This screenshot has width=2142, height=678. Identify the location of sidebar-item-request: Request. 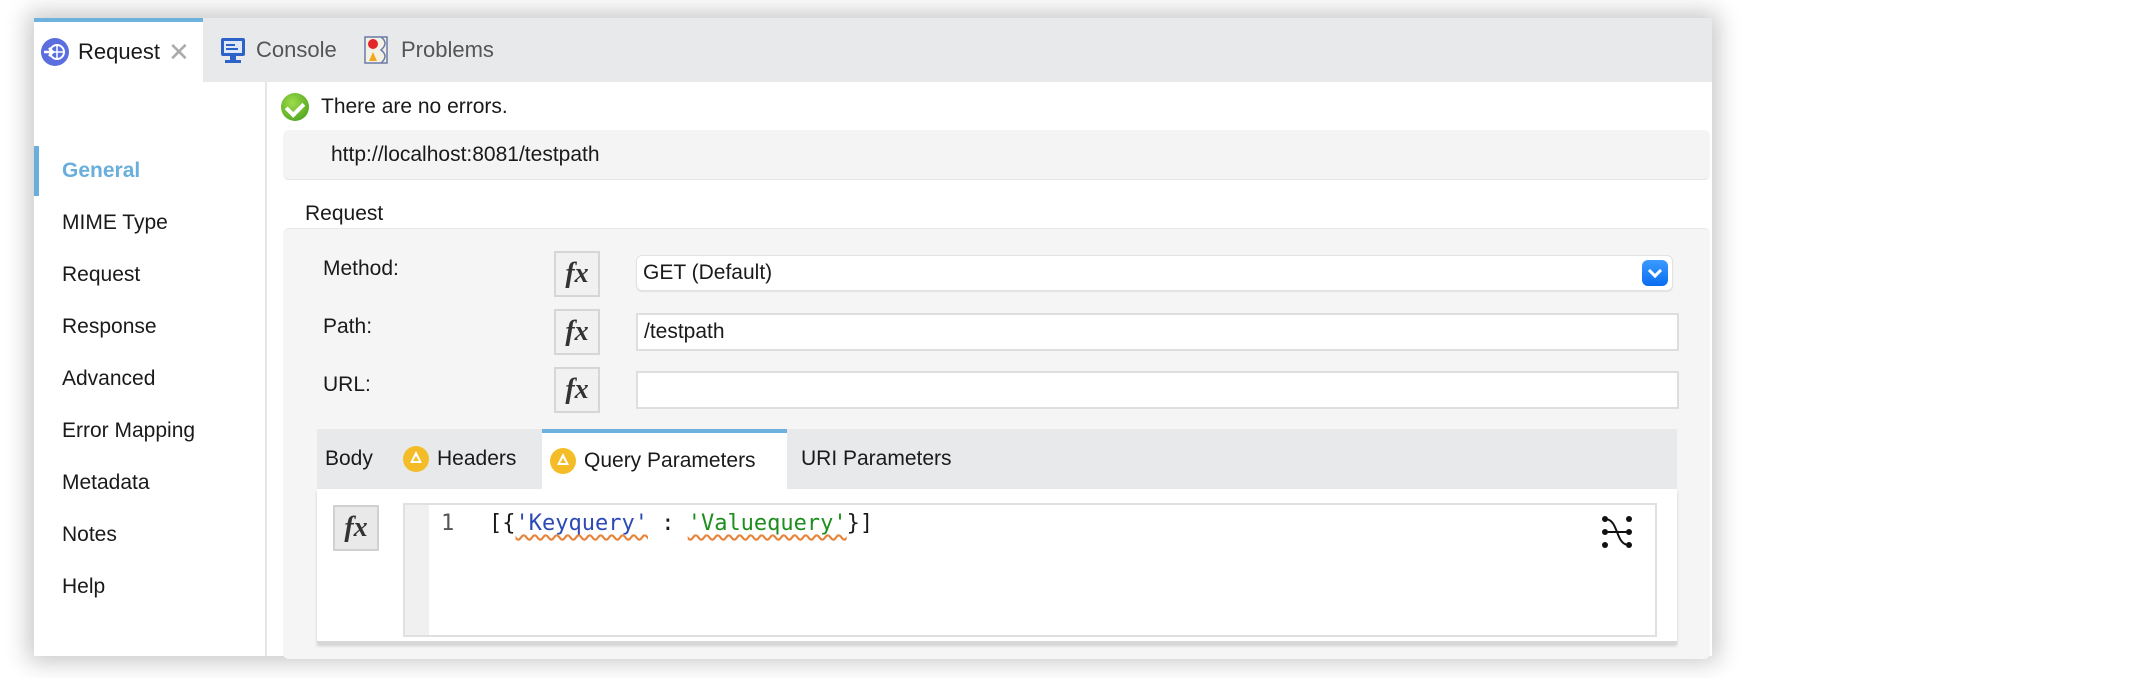
(148, 275).